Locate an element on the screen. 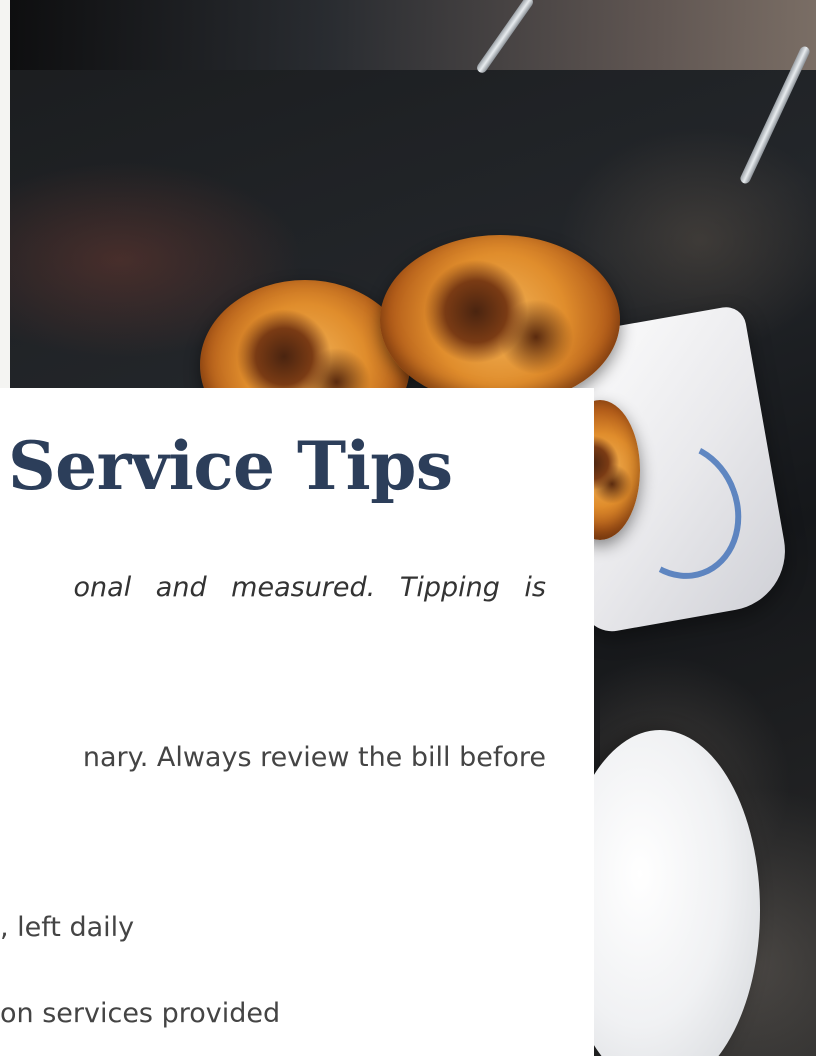 This screenshot has height=1056, width=816. photo-table-edge is located at coordinates (5, 195).